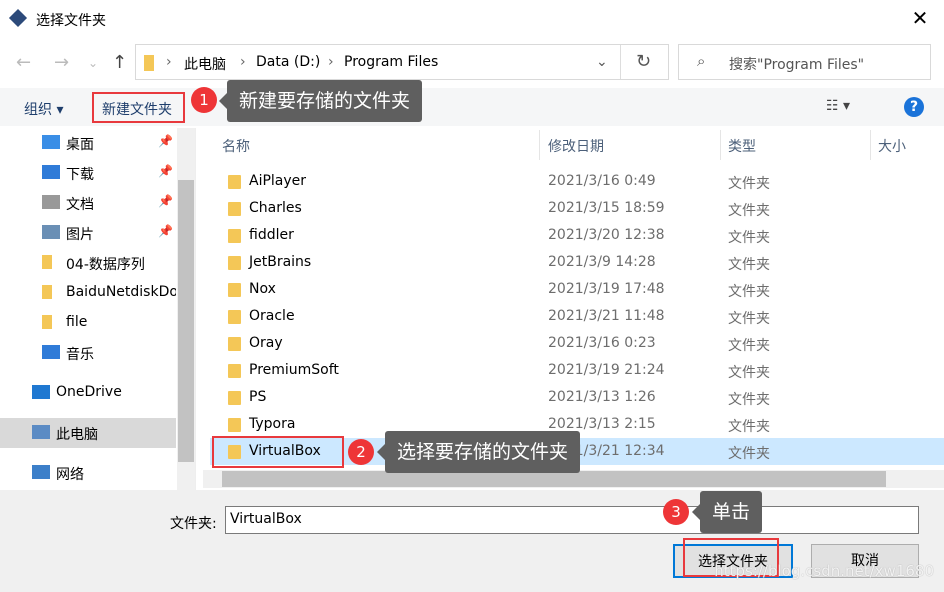 The width and height of the screenshot is (944, 592). What do you see at coordinates (577, 235) in the screenshot?
I see `file-row: fiddler 2021/3/20 12:38 文件夹` at bounding box center [577, 235].